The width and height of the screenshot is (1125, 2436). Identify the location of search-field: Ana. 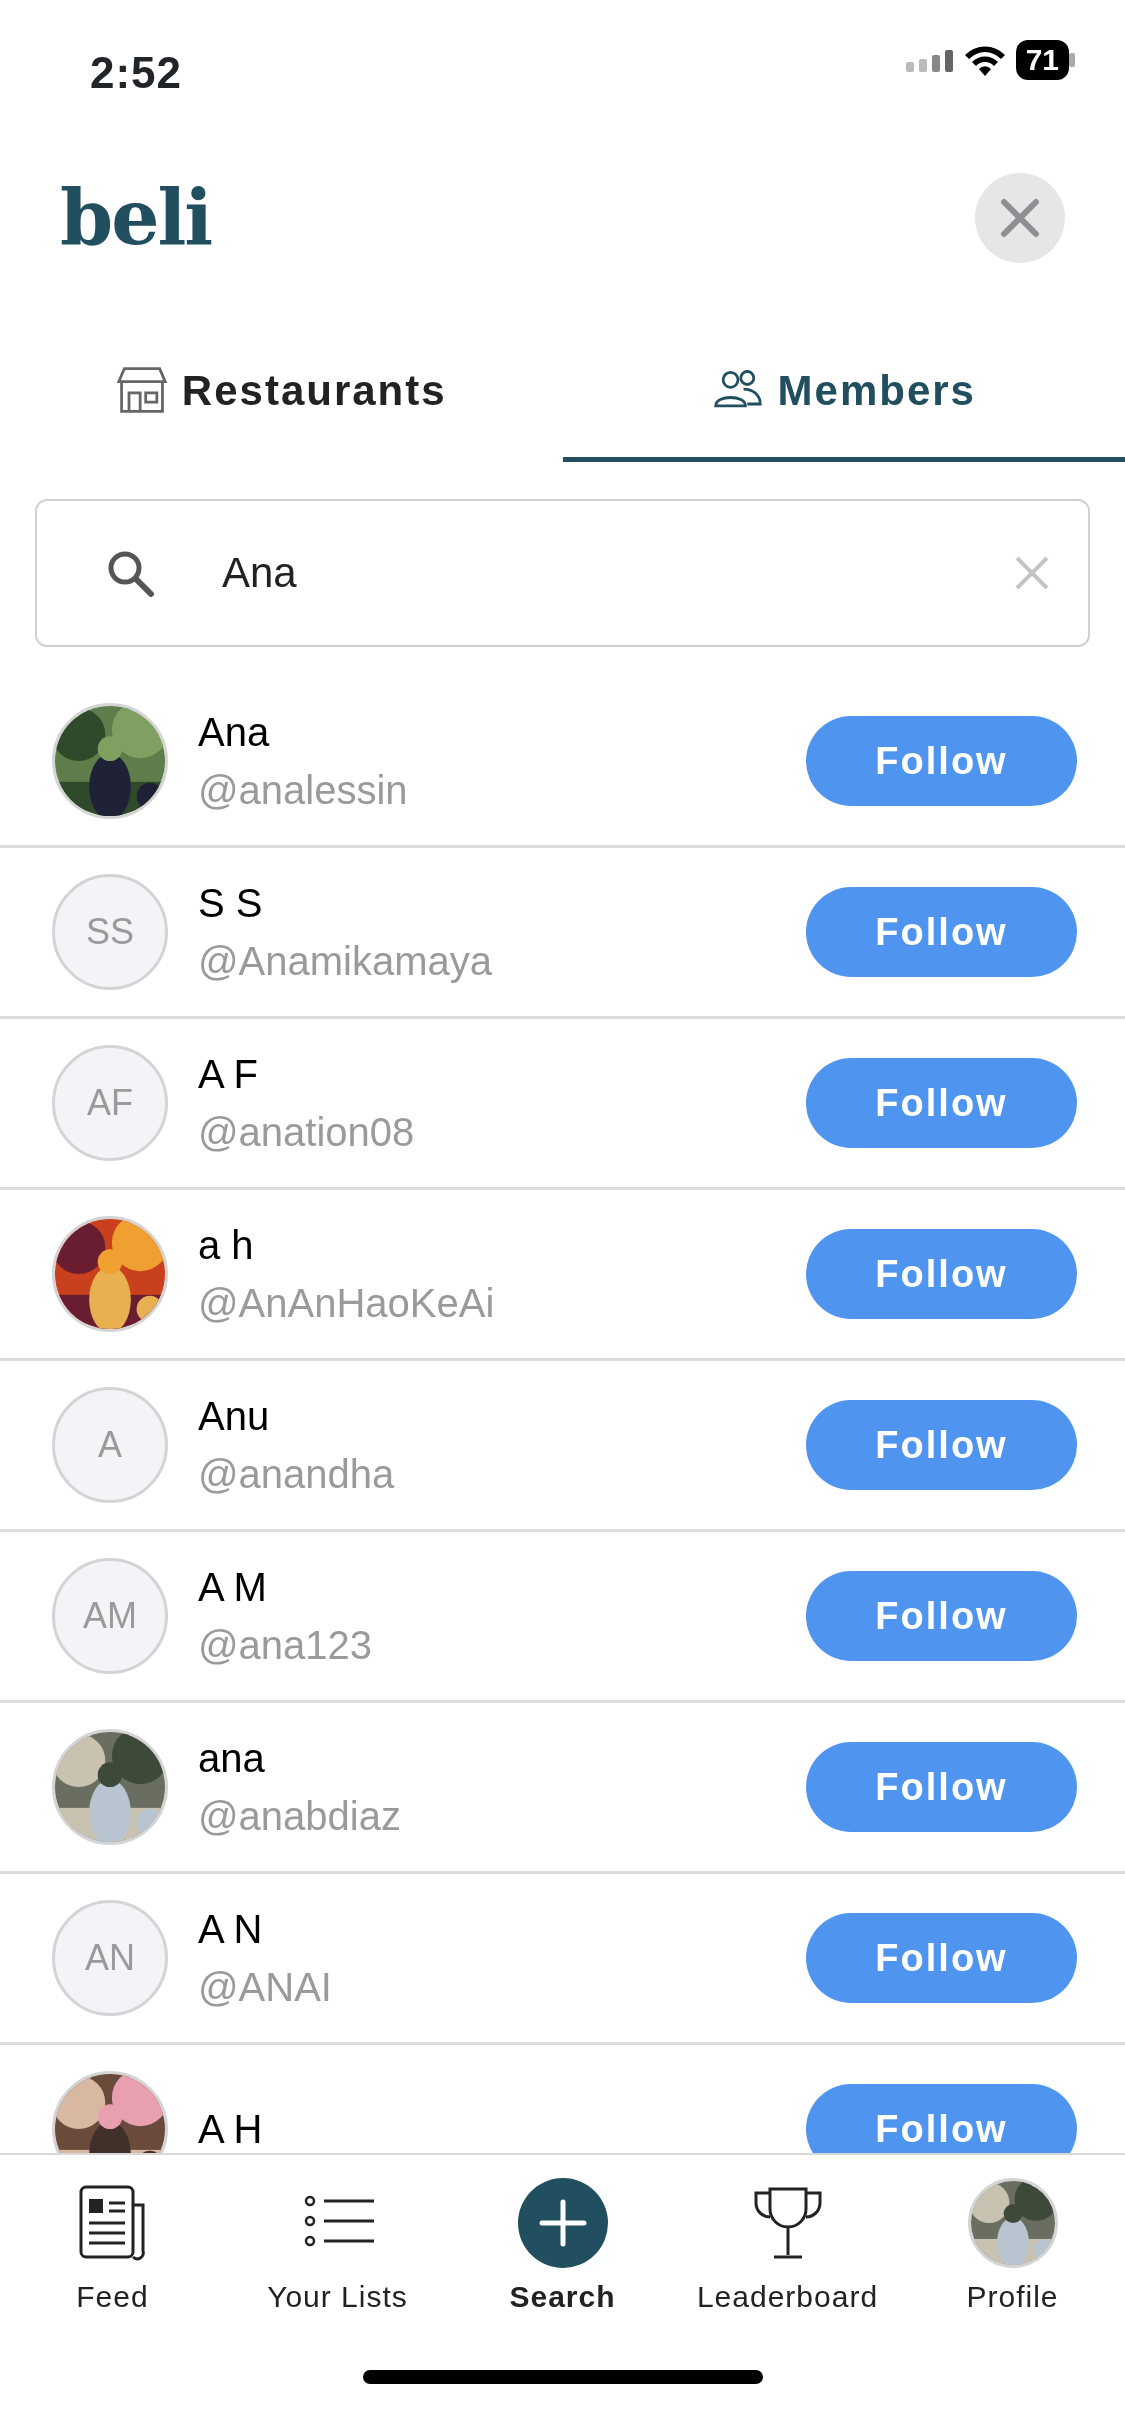
(562, 573).